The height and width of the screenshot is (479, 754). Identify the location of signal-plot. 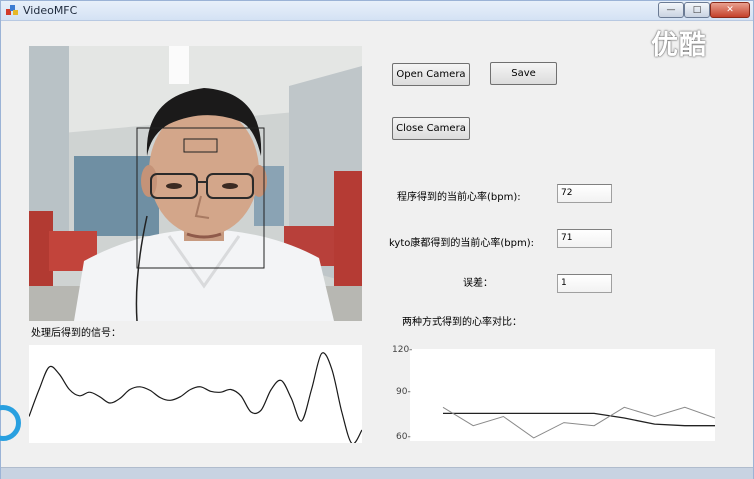
(195, 395).